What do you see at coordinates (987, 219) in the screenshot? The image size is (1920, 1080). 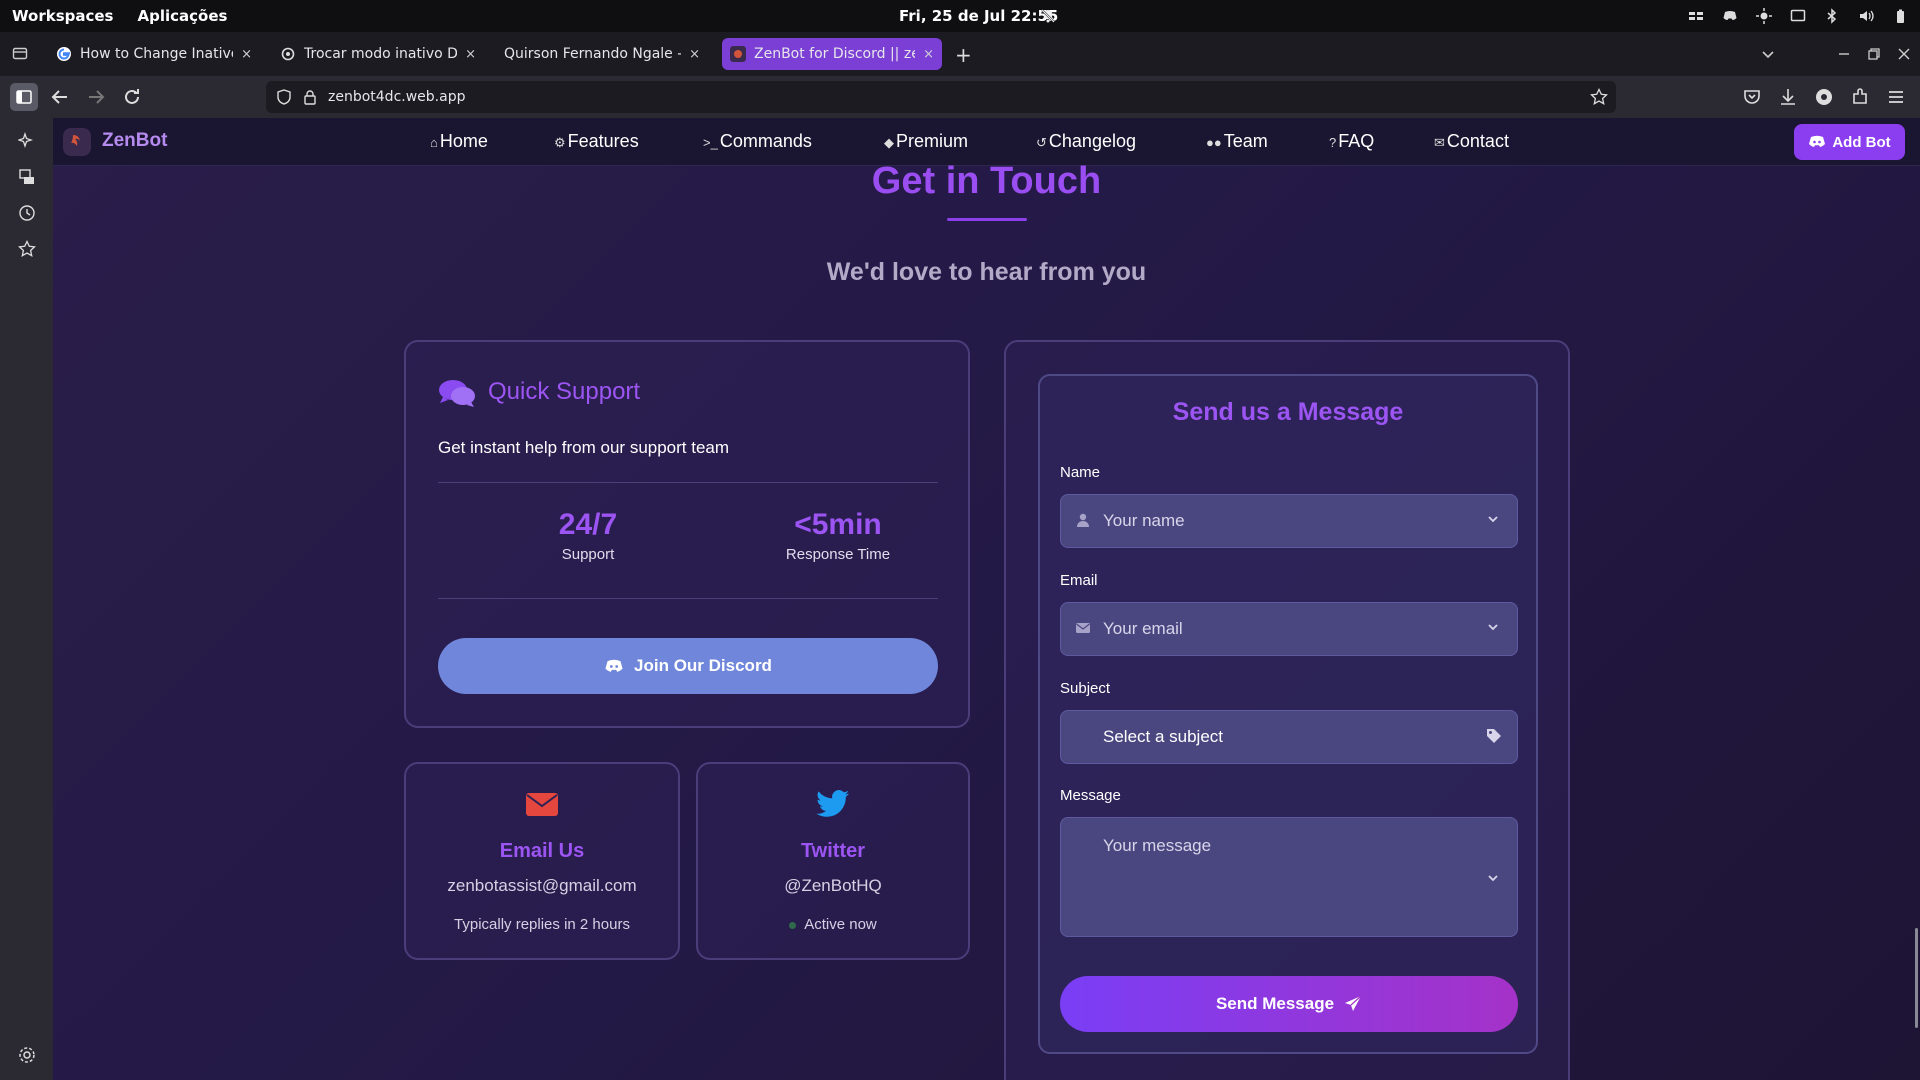 I see `heading-underline` at bounding box center [987, 219].